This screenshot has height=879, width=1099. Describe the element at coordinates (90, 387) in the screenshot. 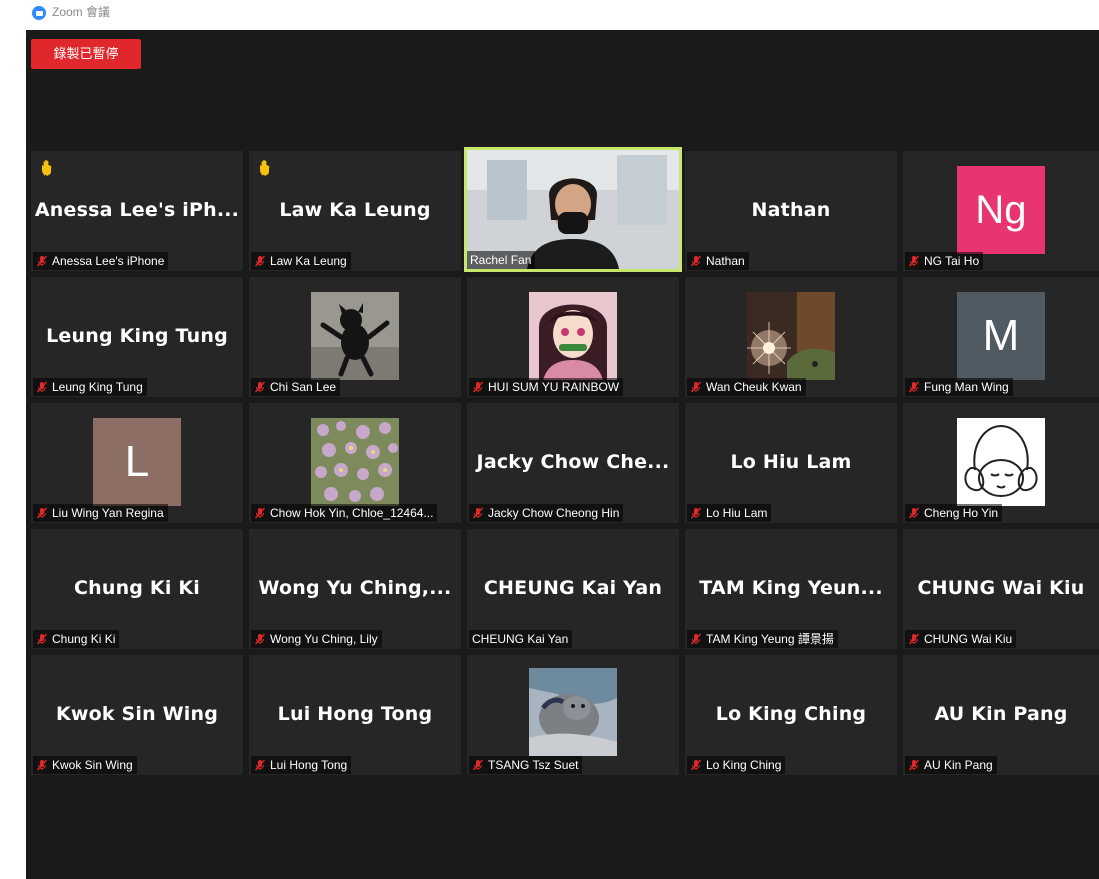

I see `participant-name-label: Leung King Tung` at that location.